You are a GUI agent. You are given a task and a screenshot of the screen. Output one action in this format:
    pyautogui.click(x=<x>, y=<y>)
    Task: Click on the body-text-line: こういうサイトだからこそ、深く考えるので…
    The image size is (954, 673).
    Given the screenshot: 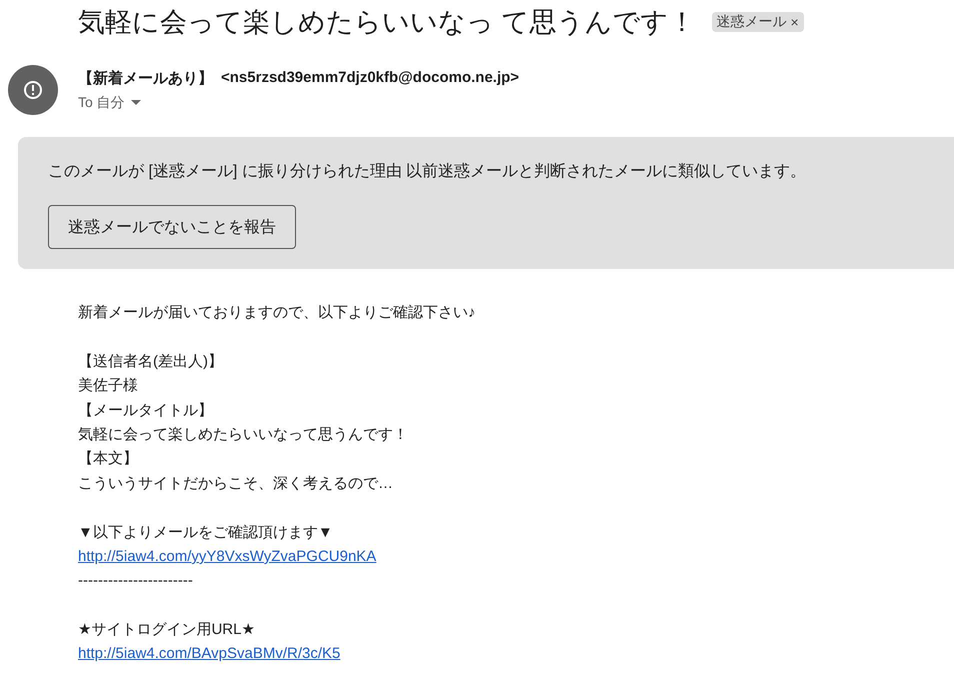 What is the action you would take?
    pyautogui.click(x=236, y=484)
    